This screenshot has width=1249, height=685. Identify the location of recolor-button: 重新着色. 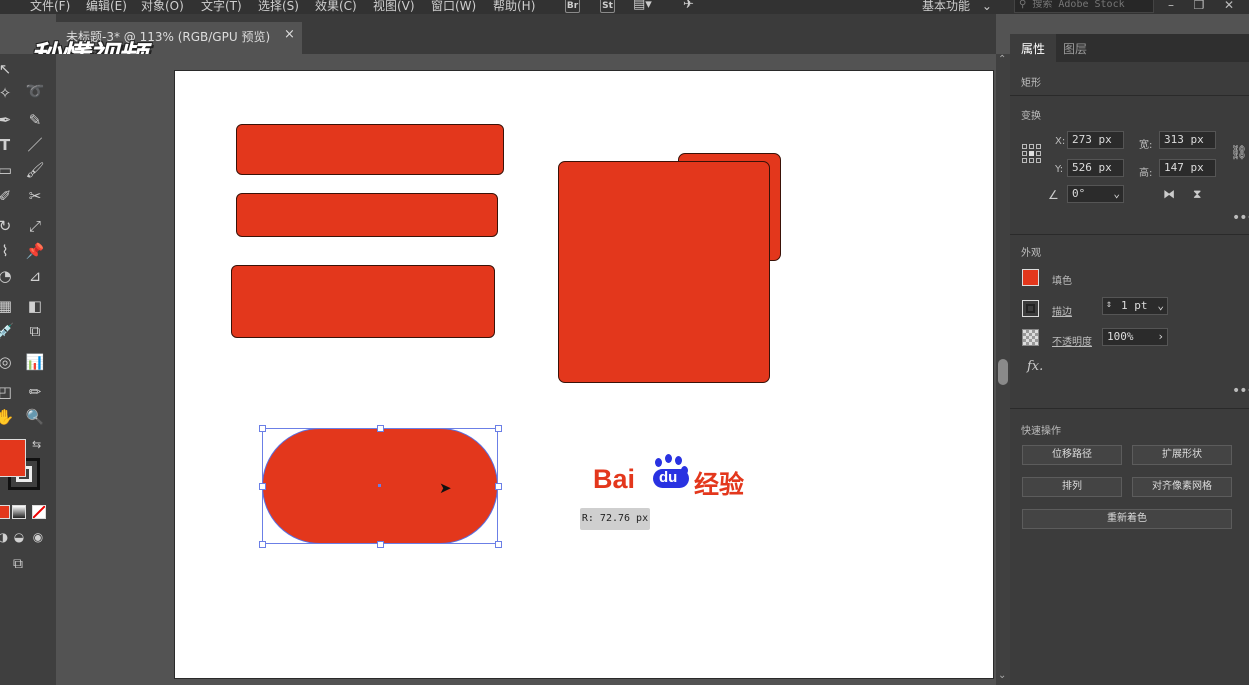
(1127, 519).